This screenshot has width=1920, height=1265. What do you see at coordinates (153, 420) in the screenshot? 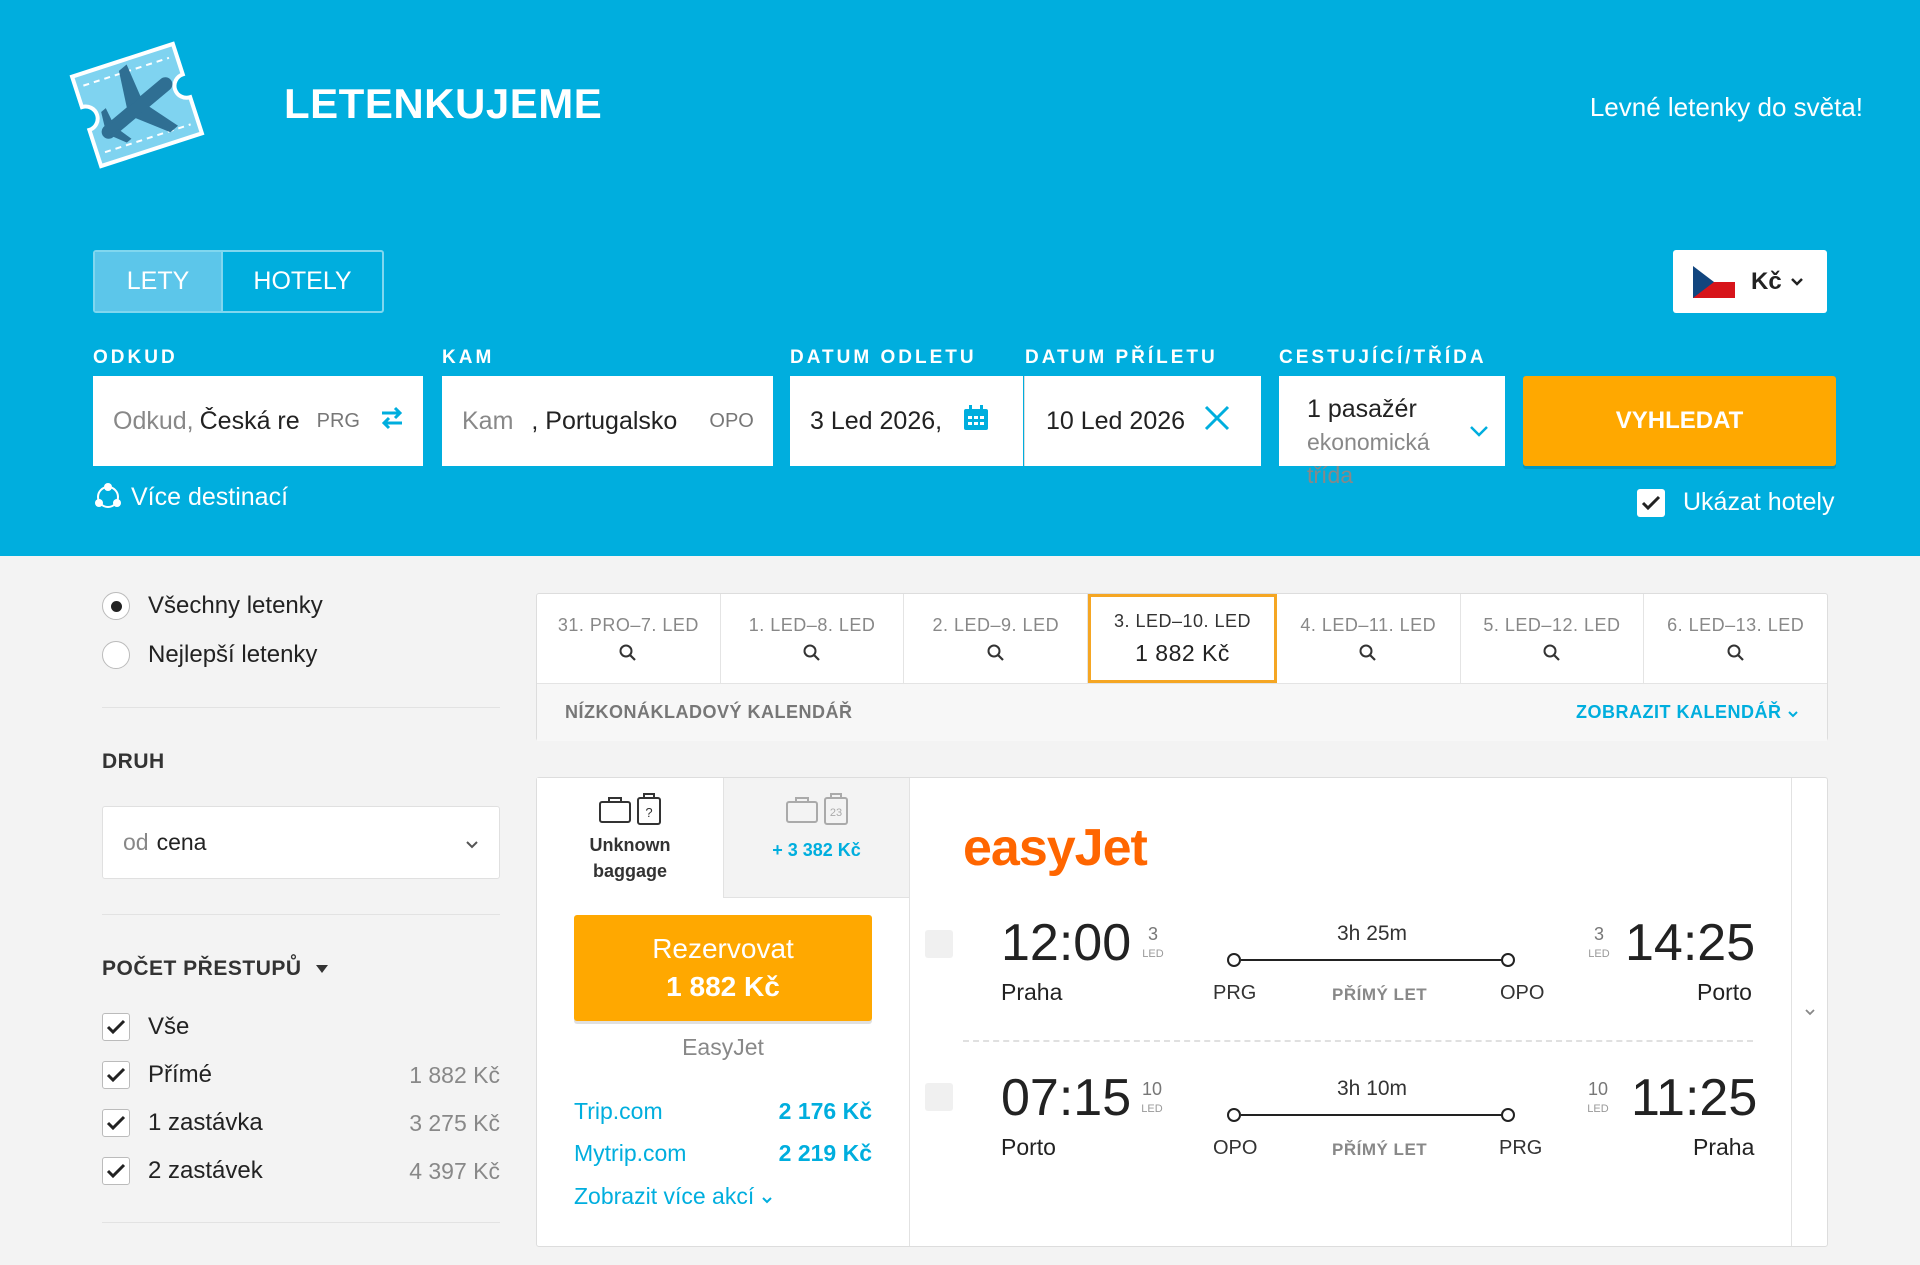
I see `origin-placeholder: Odkud,` at bounding box center [153, 420].